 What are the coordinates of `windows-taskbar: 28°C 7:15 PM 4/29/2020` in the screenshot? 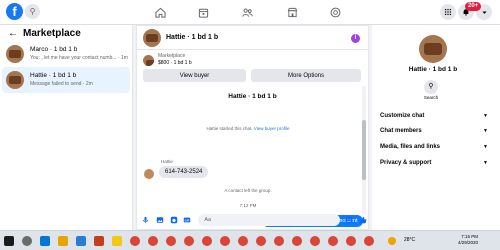 It's located at (250, 240).